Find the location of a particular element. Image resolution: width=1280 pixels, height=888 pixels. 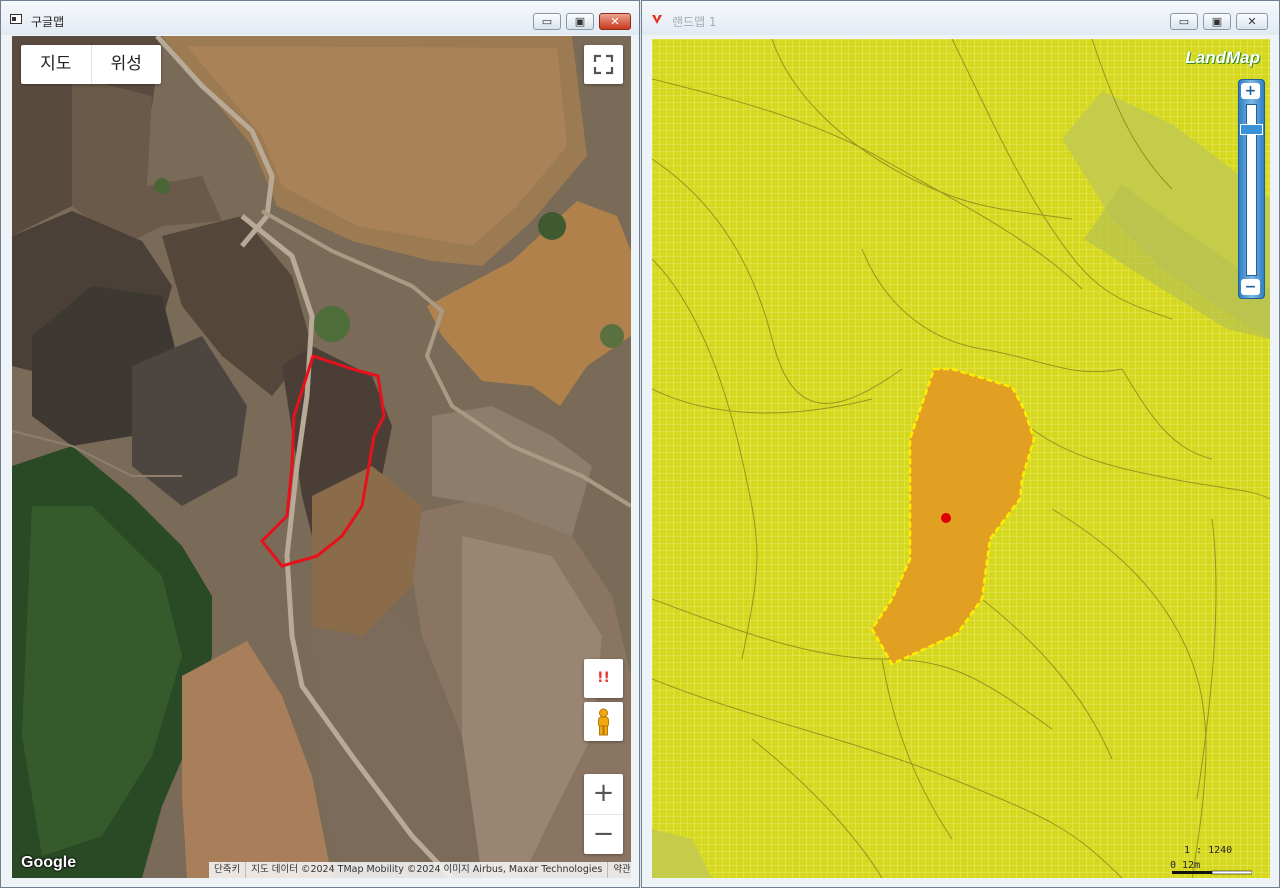

landmap-zoom-in-button: + is located at coordinates (1250, 91).